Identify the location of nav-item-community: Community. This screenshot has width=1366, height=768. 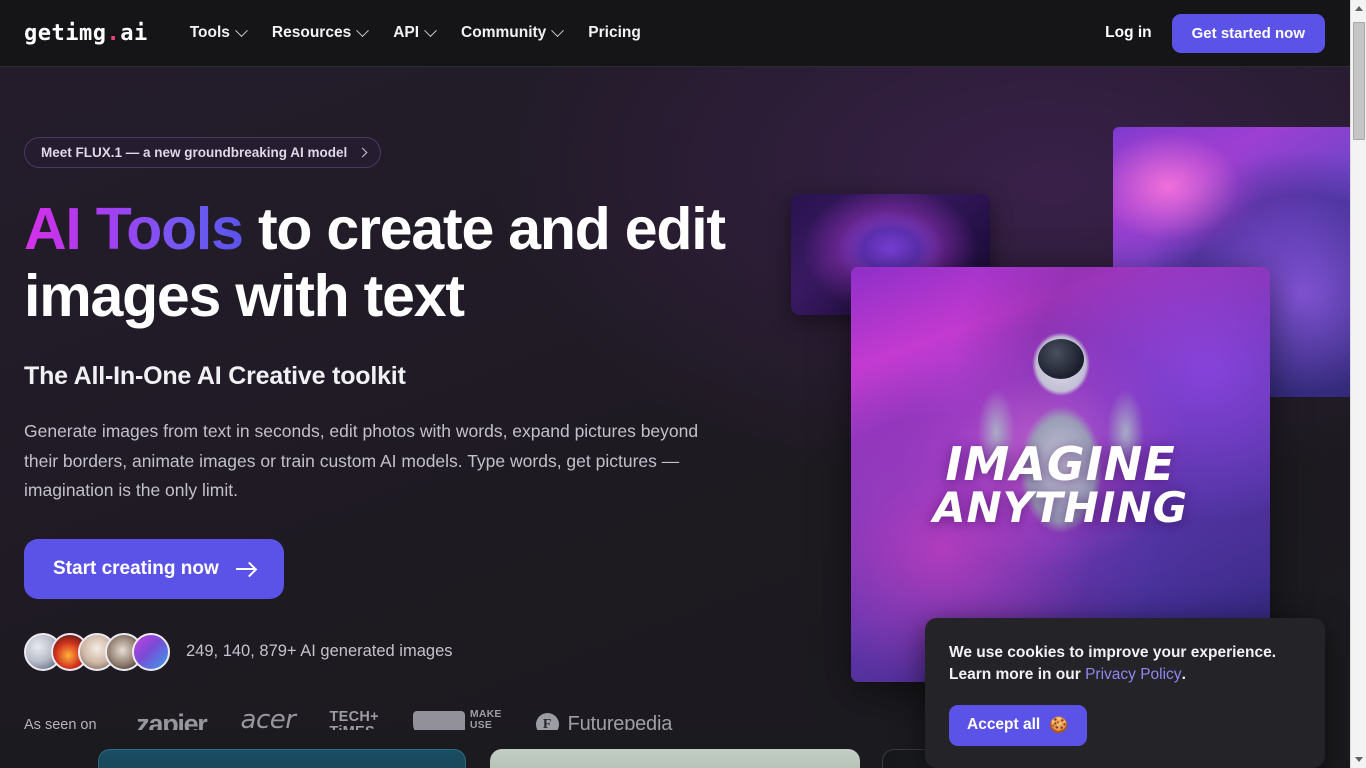
(513, 32).